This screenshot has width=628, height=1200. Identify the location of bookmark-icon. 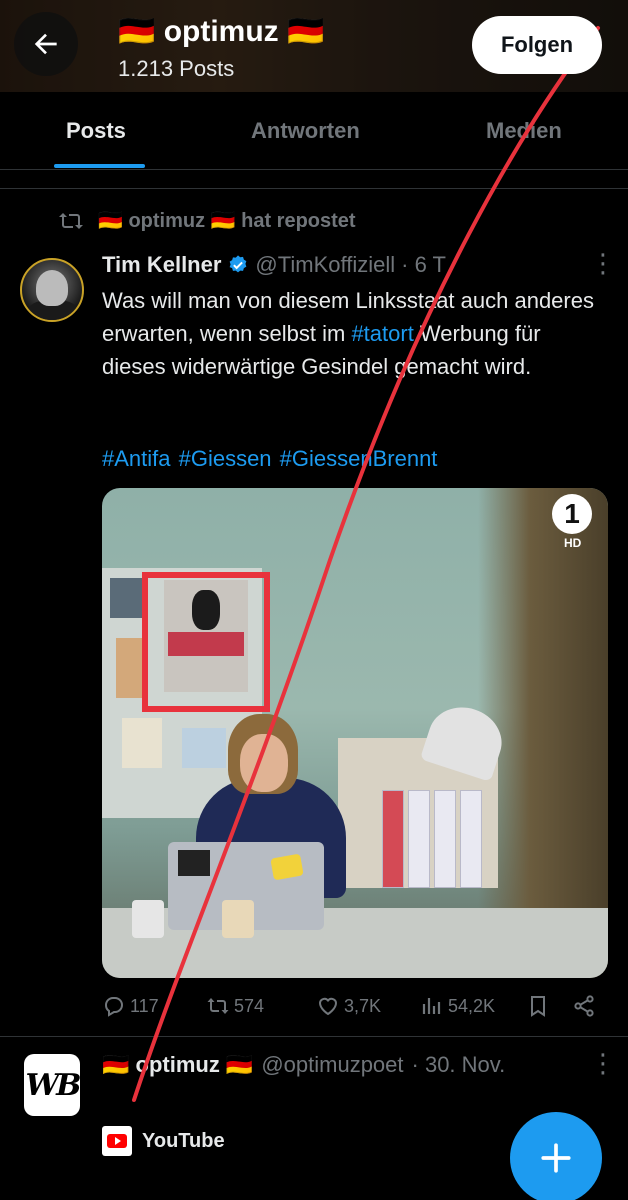
(538, 1006).